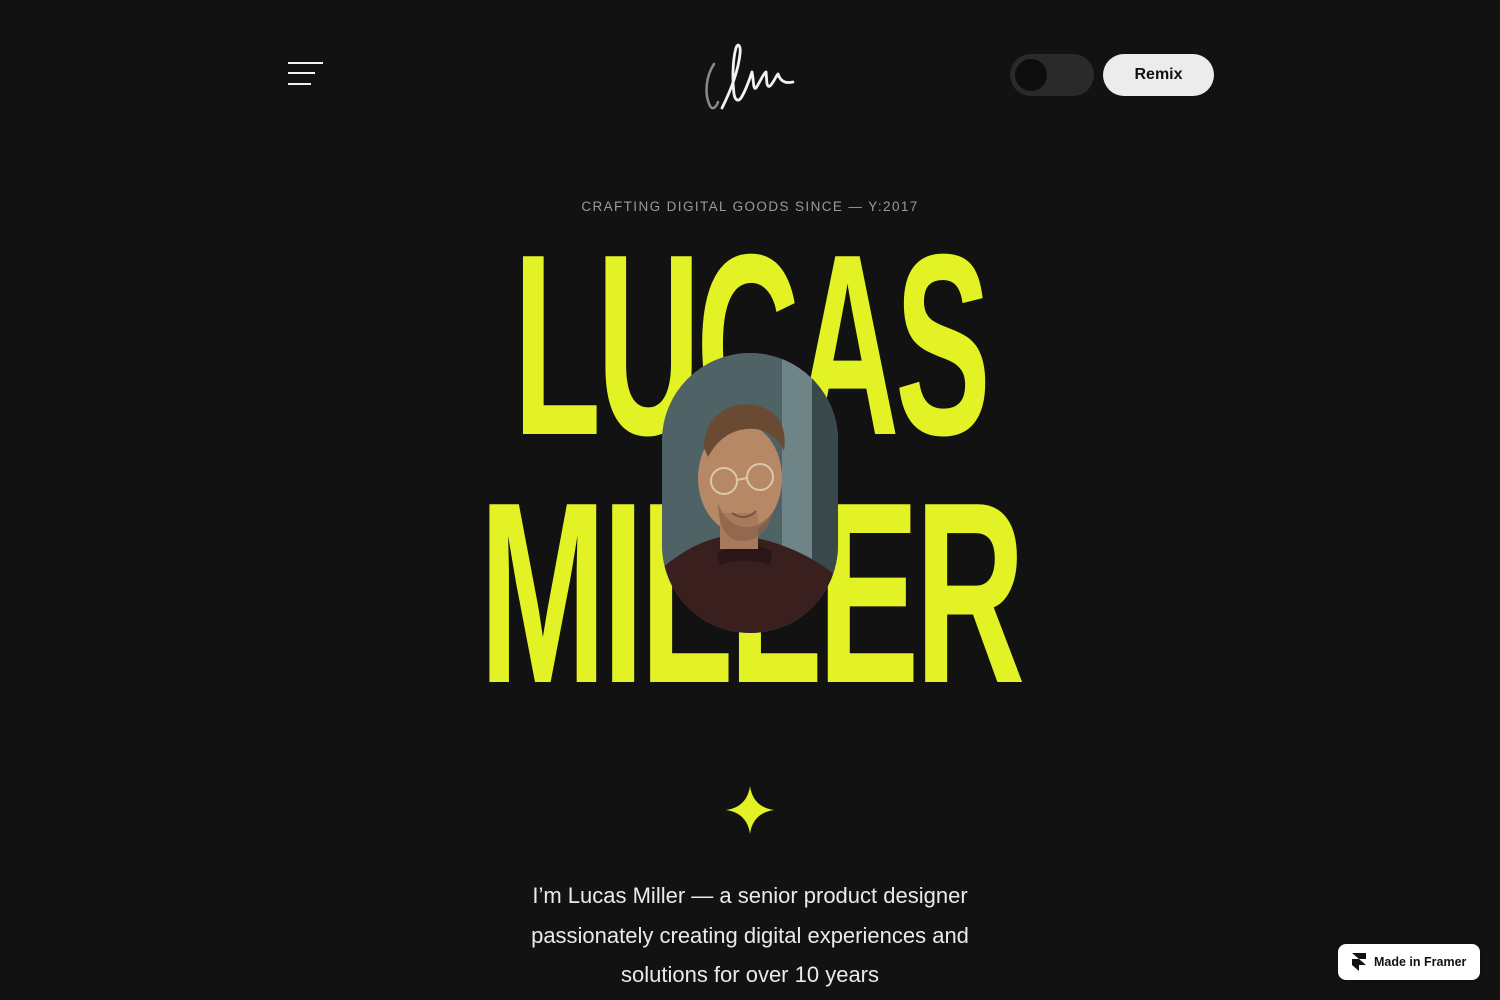  I want to click on made-in-framer-badge: Made in Framer, so click(1409, 962).